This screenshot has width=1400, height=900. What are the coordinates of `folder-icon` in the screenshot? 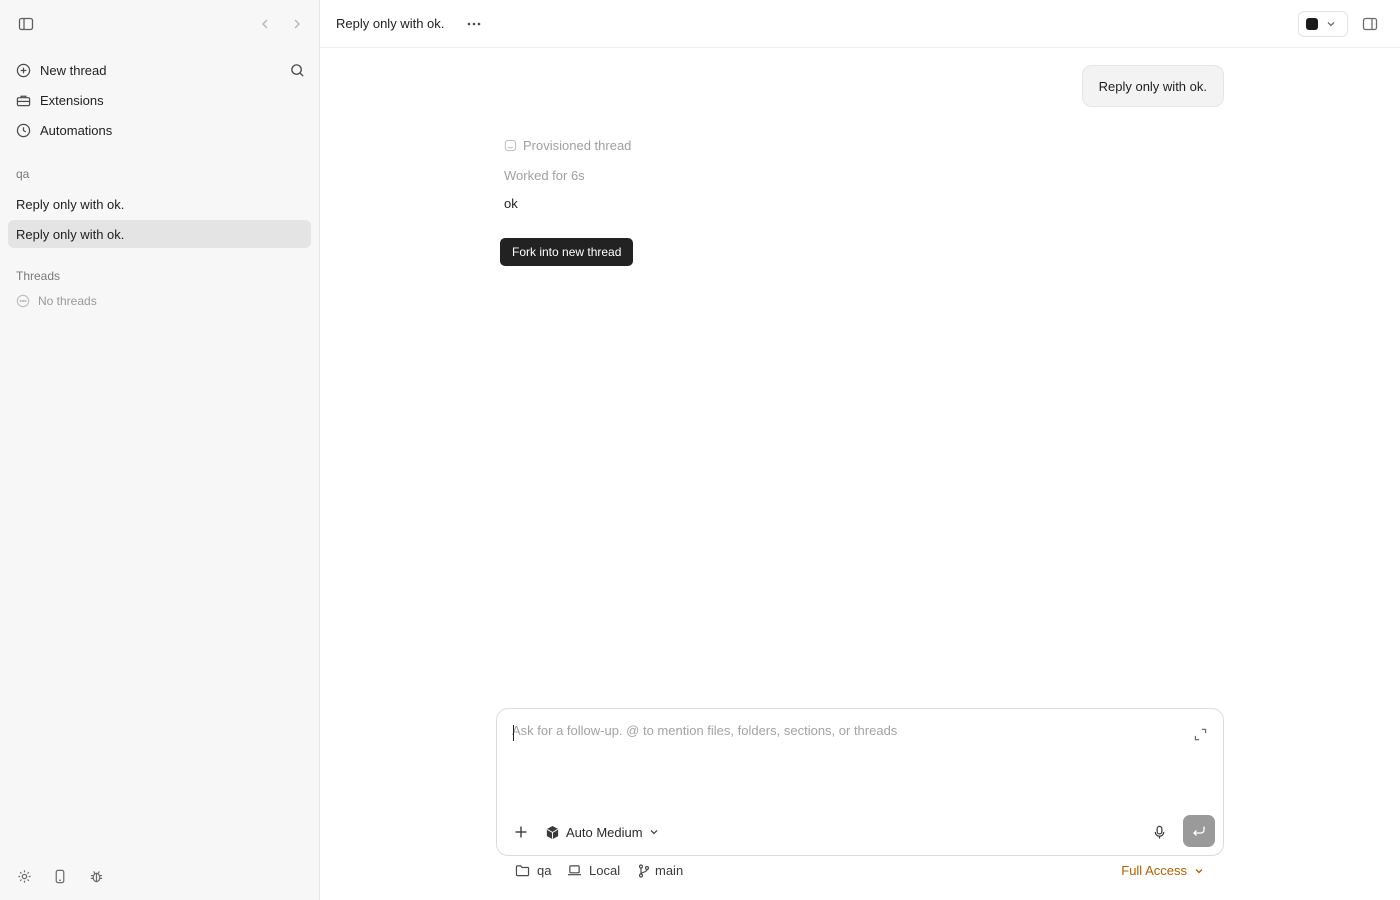 It's located at (522, 870).